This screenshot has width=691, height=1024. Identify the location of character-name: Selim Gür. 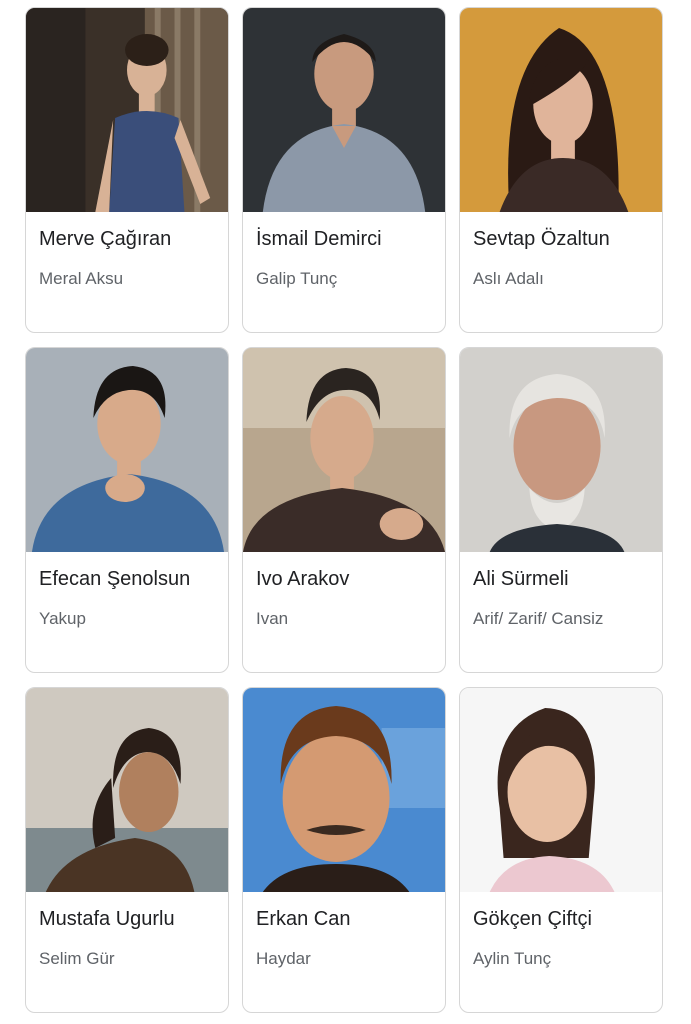
(77, 958).